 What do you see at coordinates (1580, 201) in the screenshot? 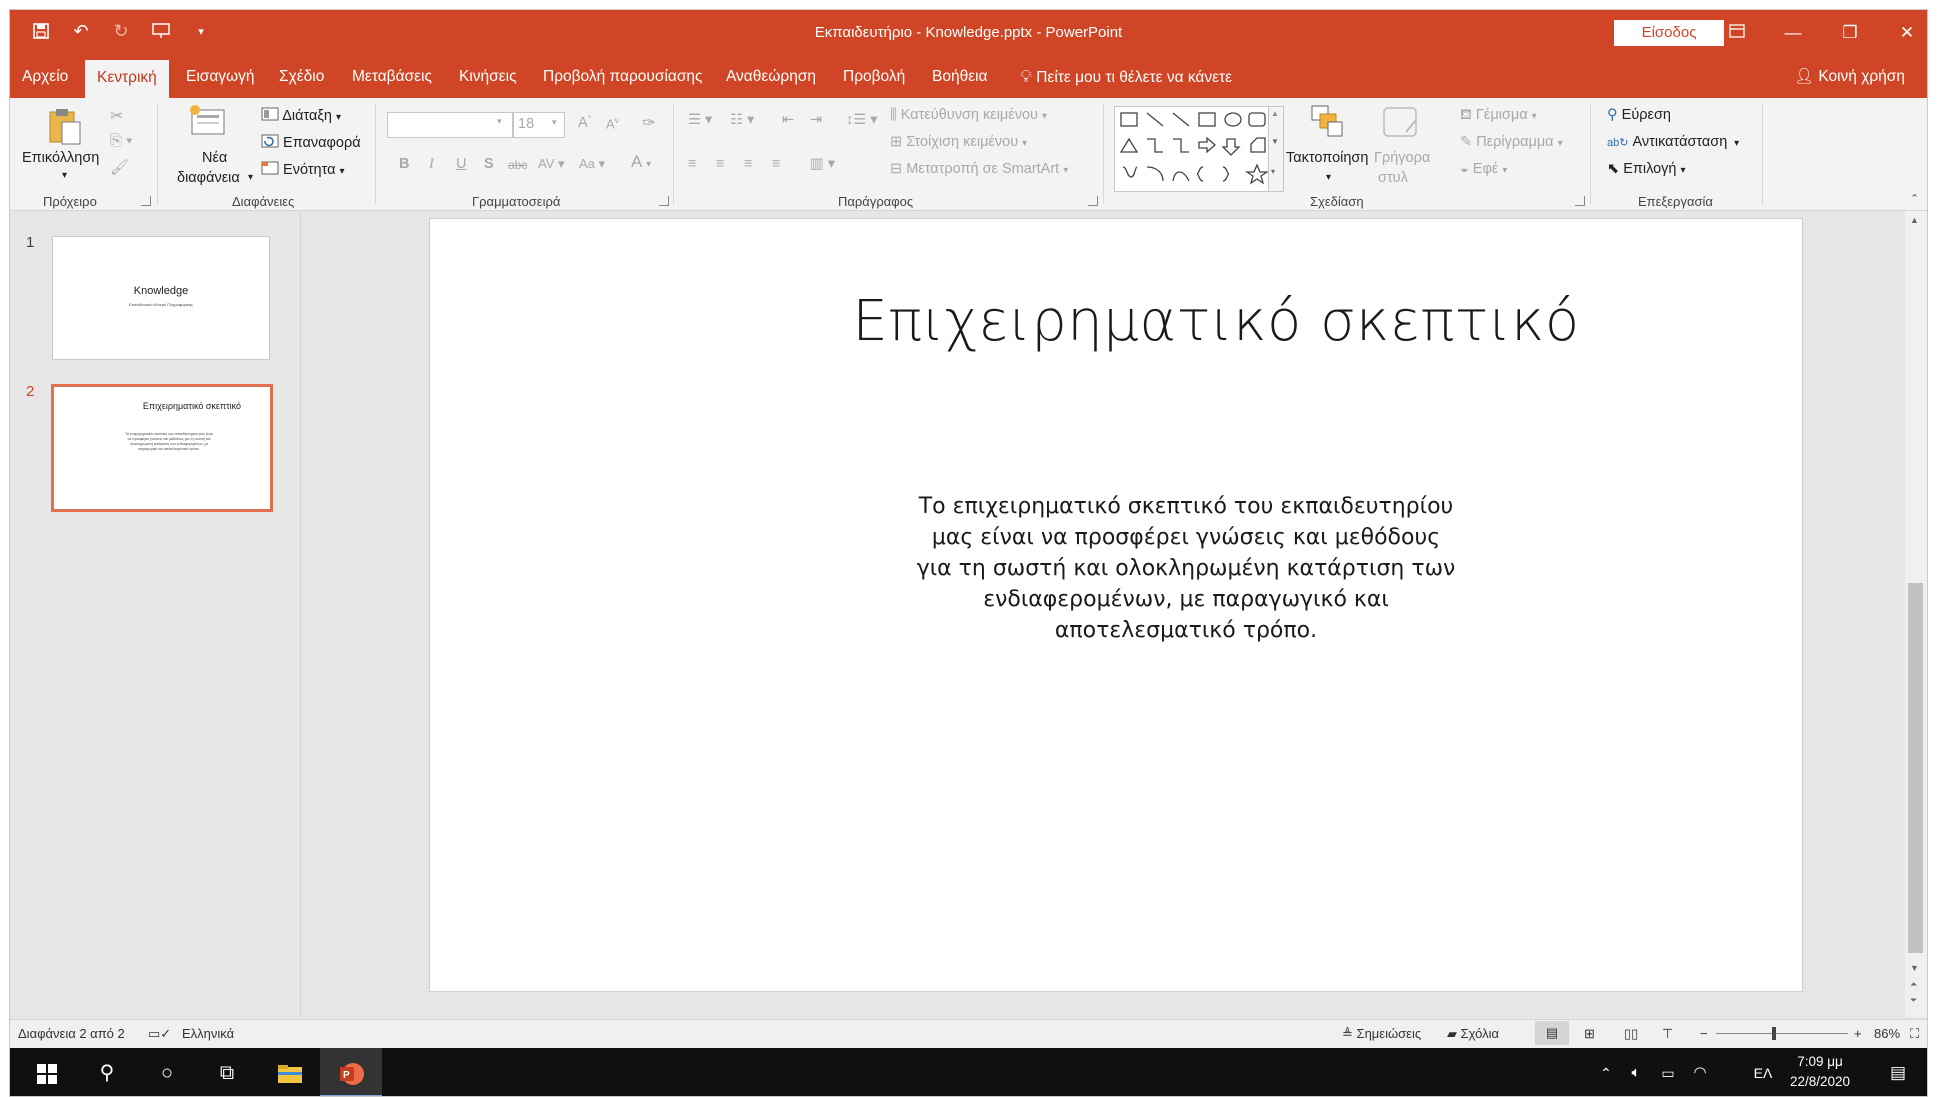
I see `drawing-launcher-icon` at bounding box center [1580, 201].